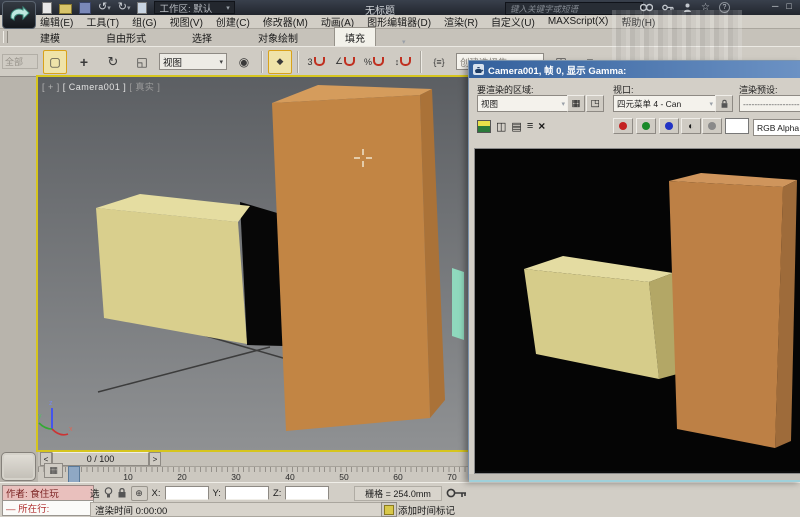 The height and width of the screenshot is (517, 800). I want to click on teal-object-sliver, so click(458, 304).